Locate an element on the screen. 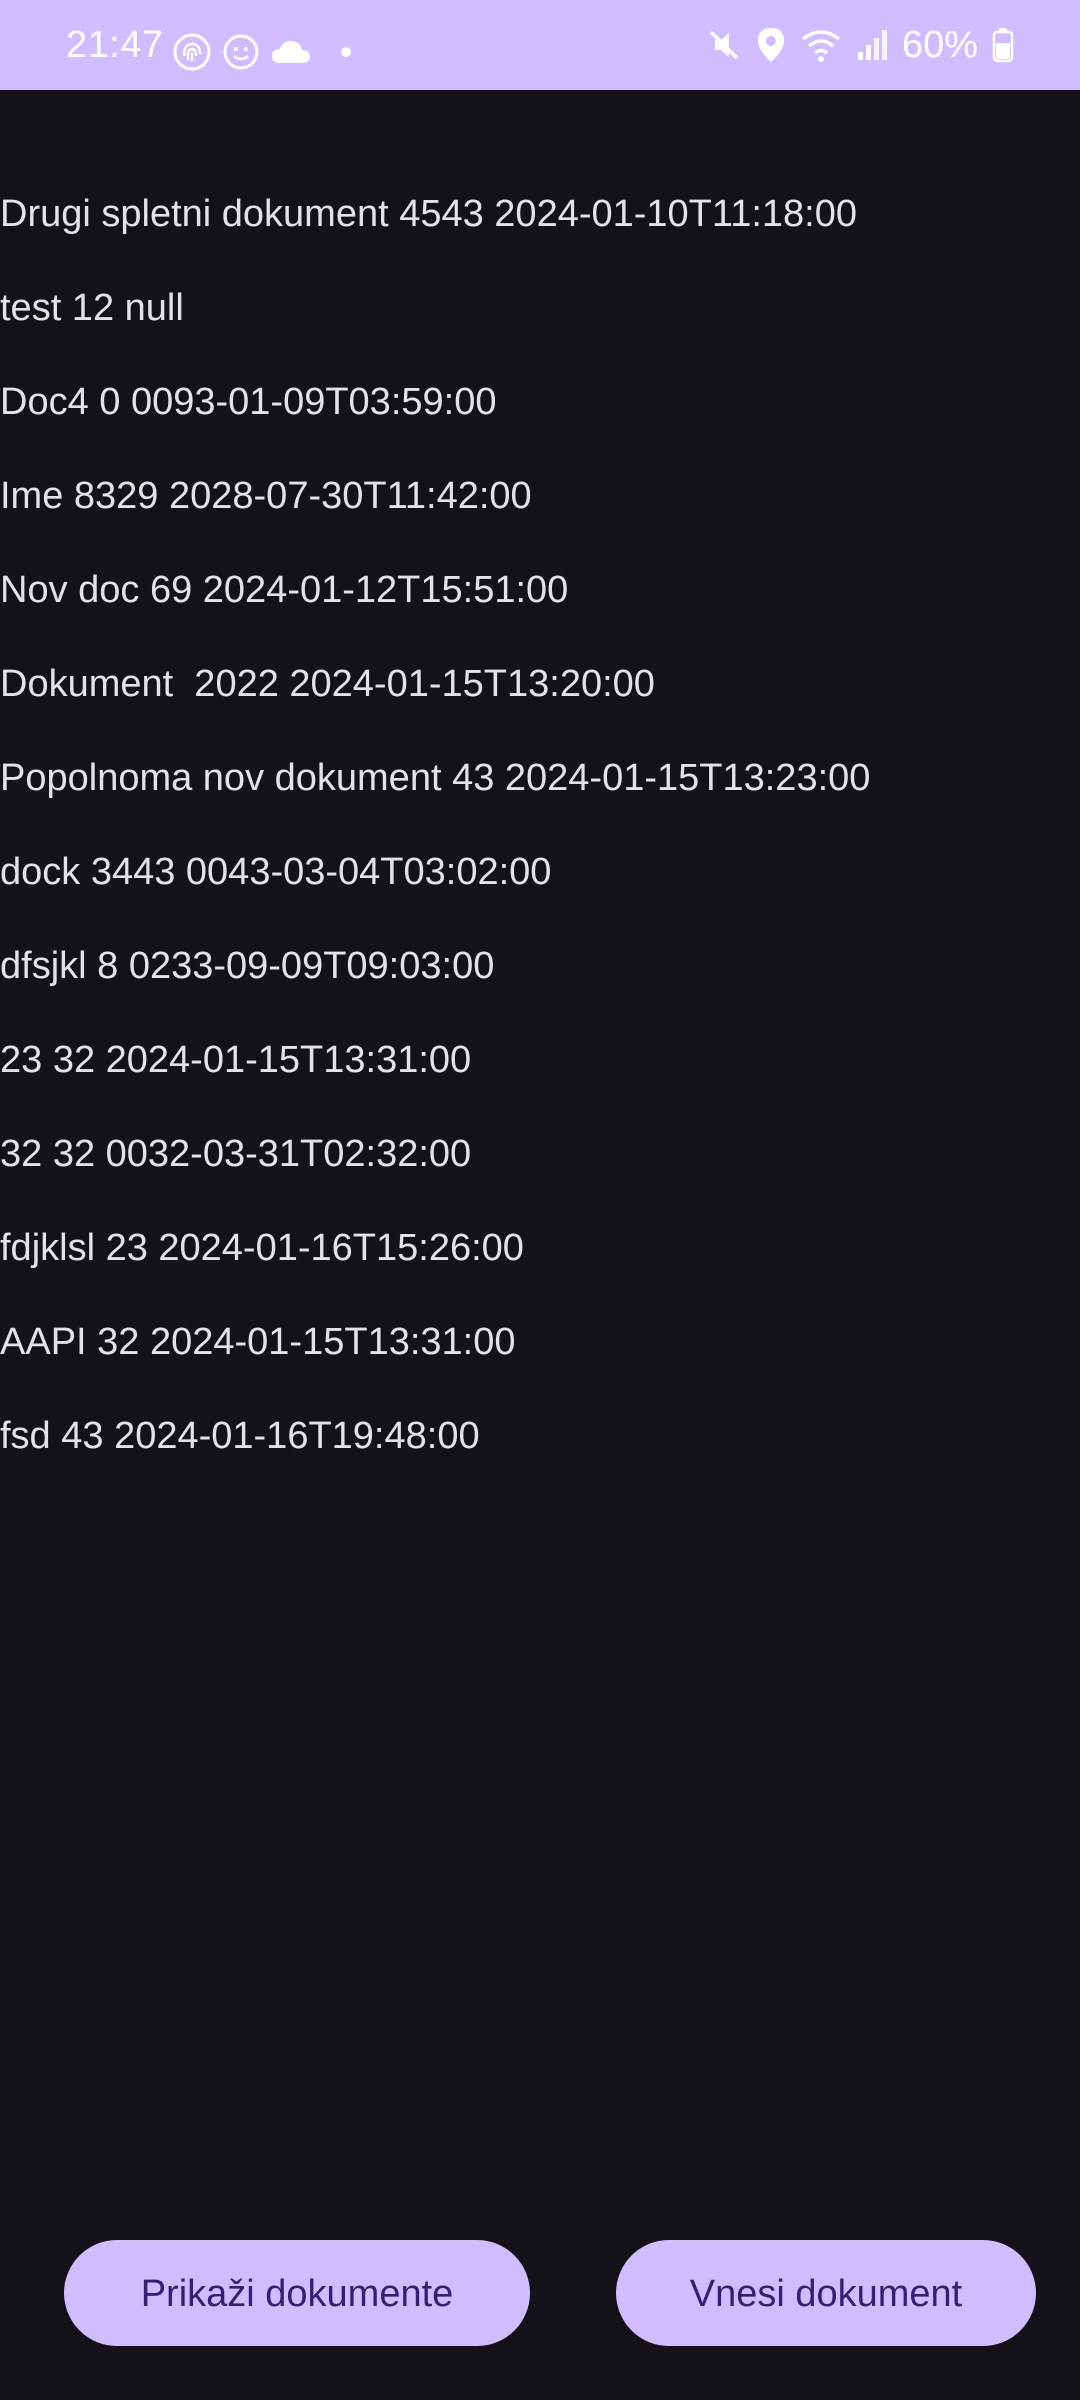 The image size is (1080, 2400). show-documents-button: Prikaži dokumente is located at coordinates (297, 2293).